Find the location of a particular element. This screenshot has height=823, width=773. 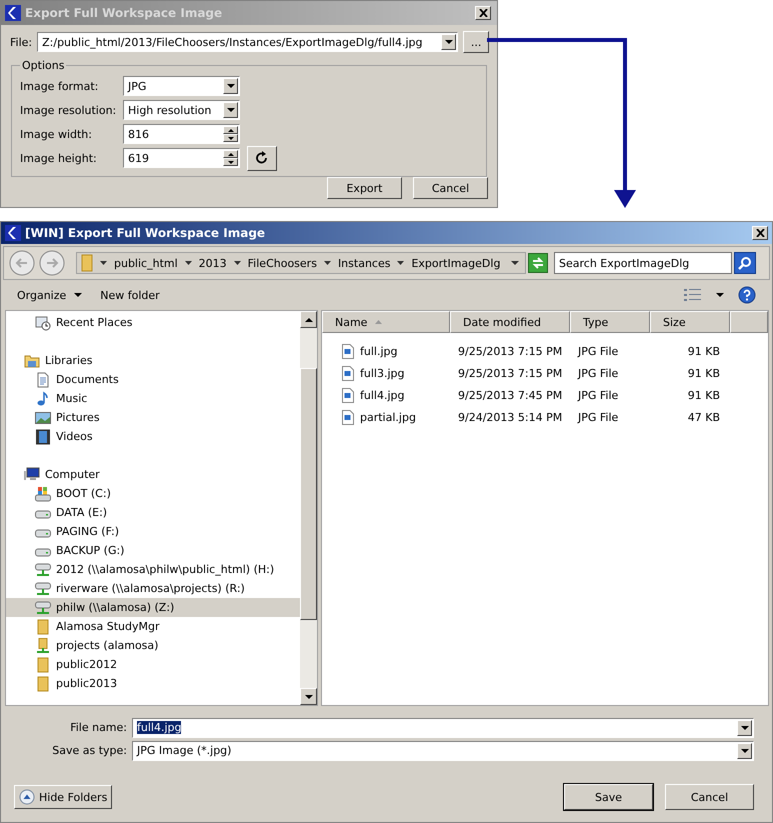

search-icon is located at coordinates (745, 263).